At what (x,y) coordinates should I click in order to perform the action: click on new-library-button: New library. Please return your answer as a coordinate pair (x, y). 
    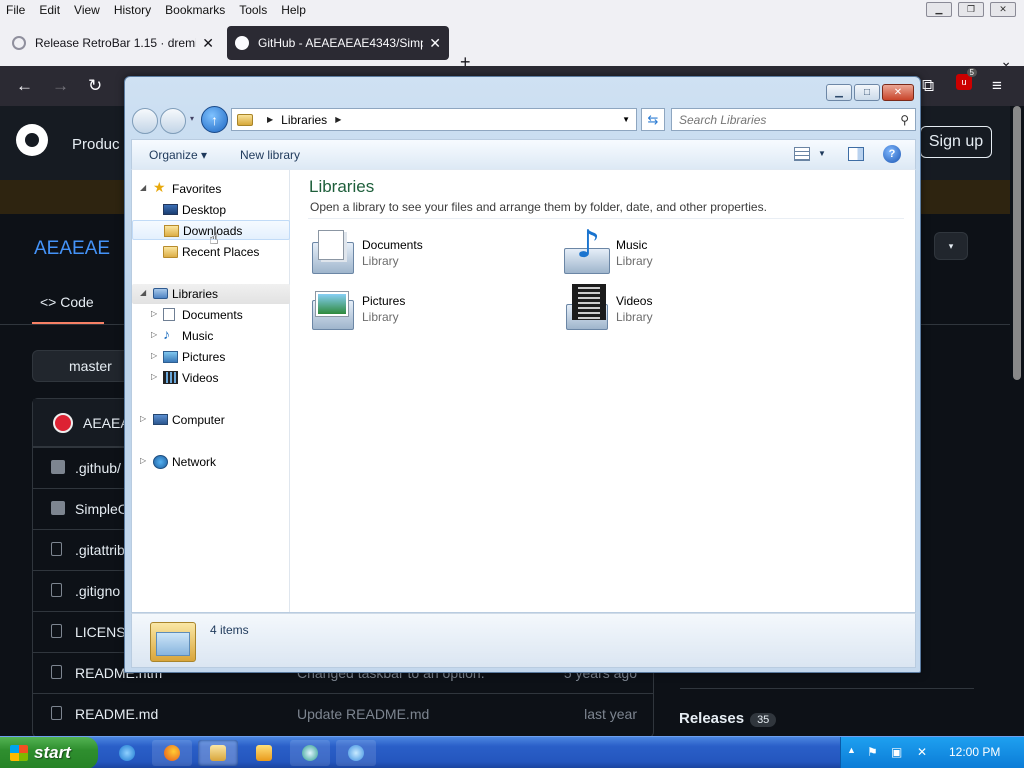
    Looking at the image, I should click on (270, 155).